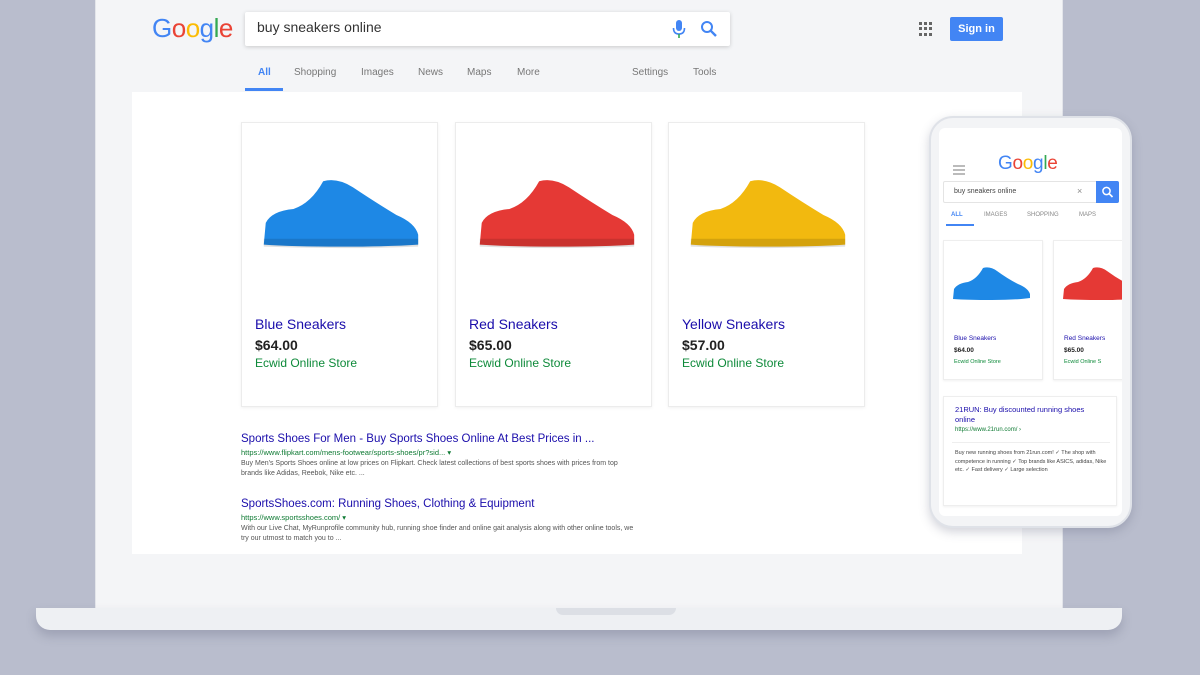  I want to click on mobile-search-input: buy sneakers online, so click(985, 191).